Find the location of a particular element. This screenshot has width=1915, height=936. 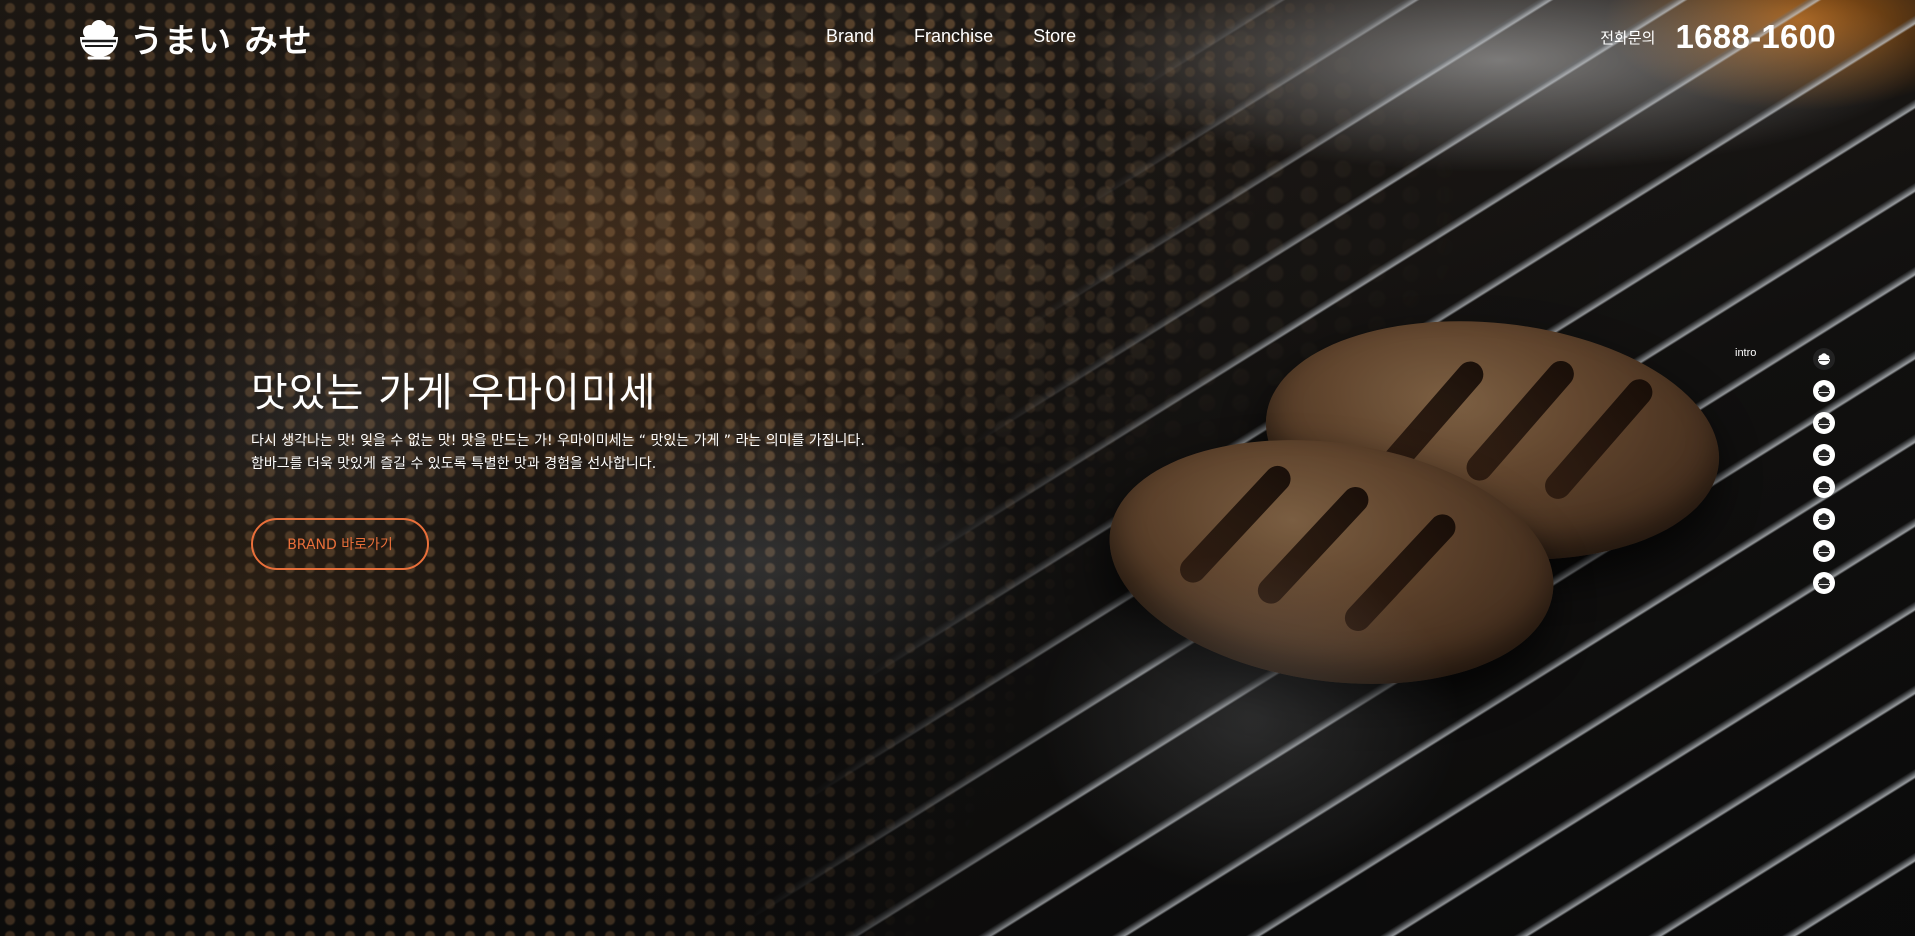

site-logo: うまい みせ is located at coordinates (194, 38).